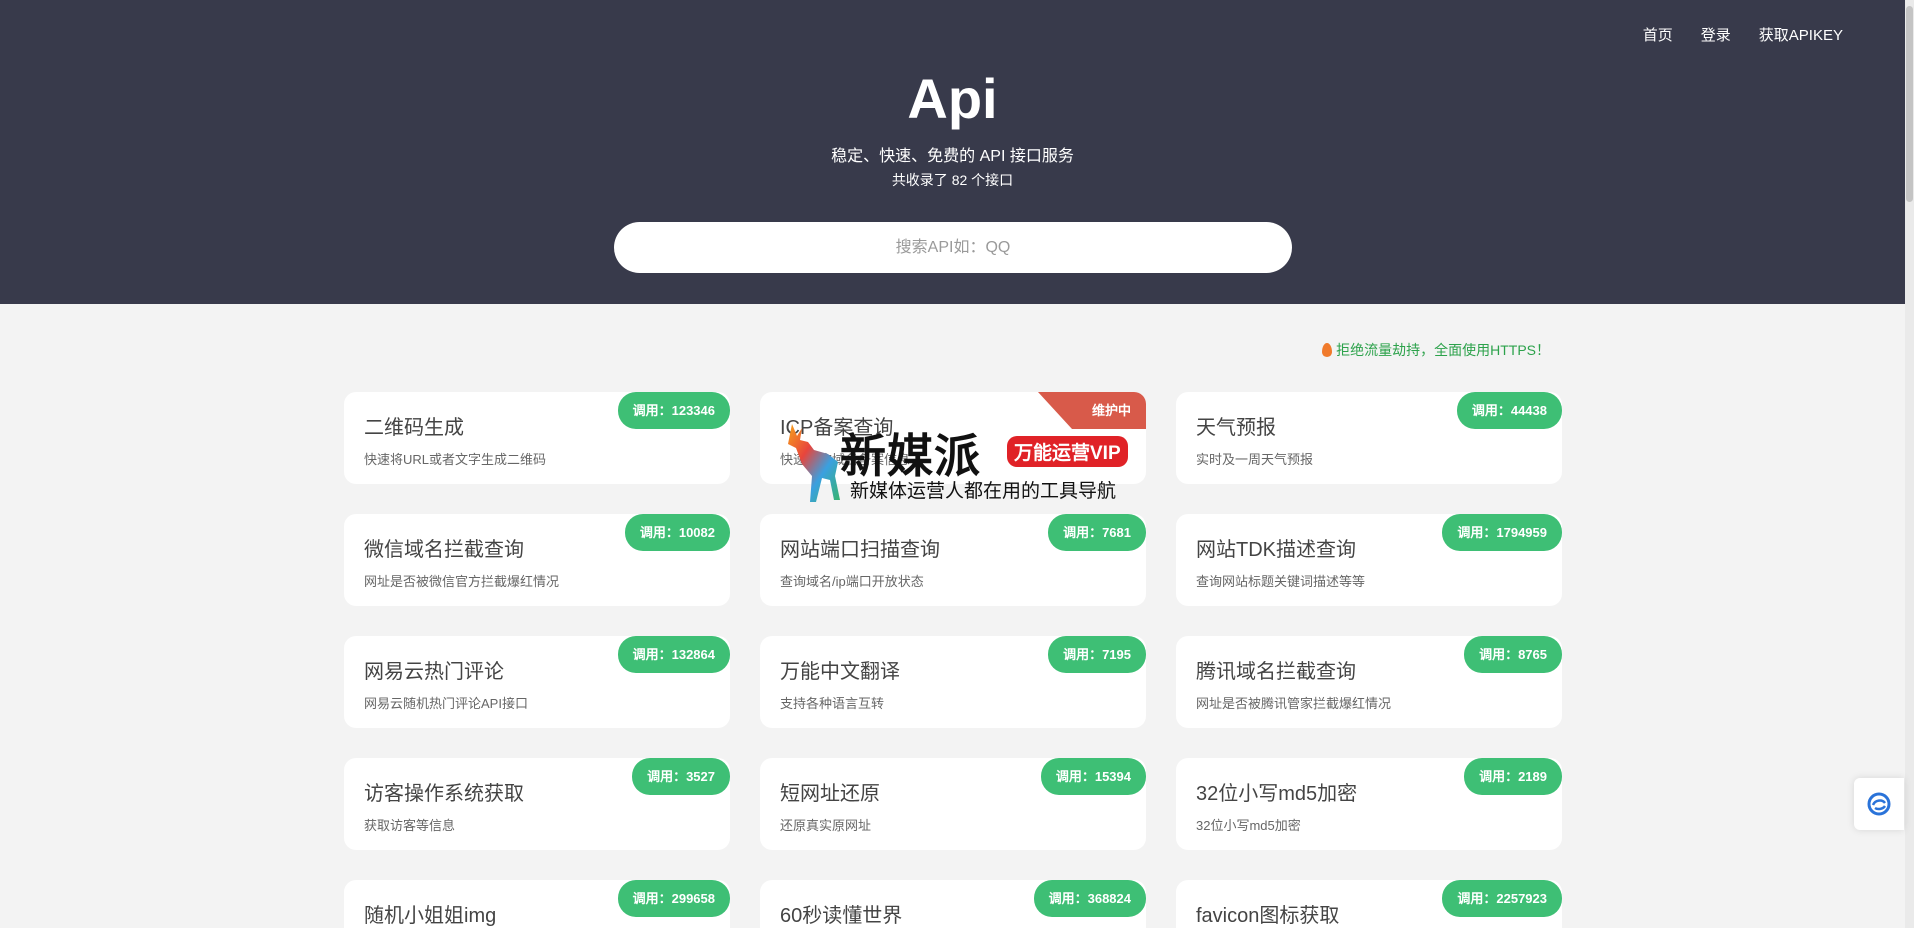 This screenshot has height=928, width=1914. What do you see at coordinates (446, 703) in the screenshot?
I see `api-card-desc: 网易云随机热门评论API接口` at bounding box center [446, 703].